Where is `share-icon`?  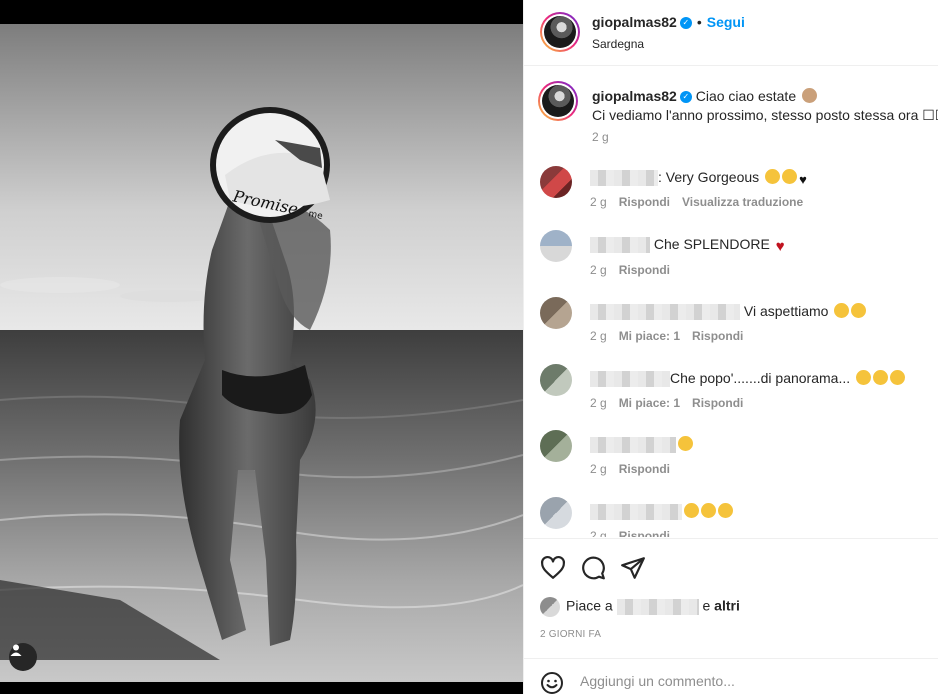
share-icon is located at coordinates (633, 568).